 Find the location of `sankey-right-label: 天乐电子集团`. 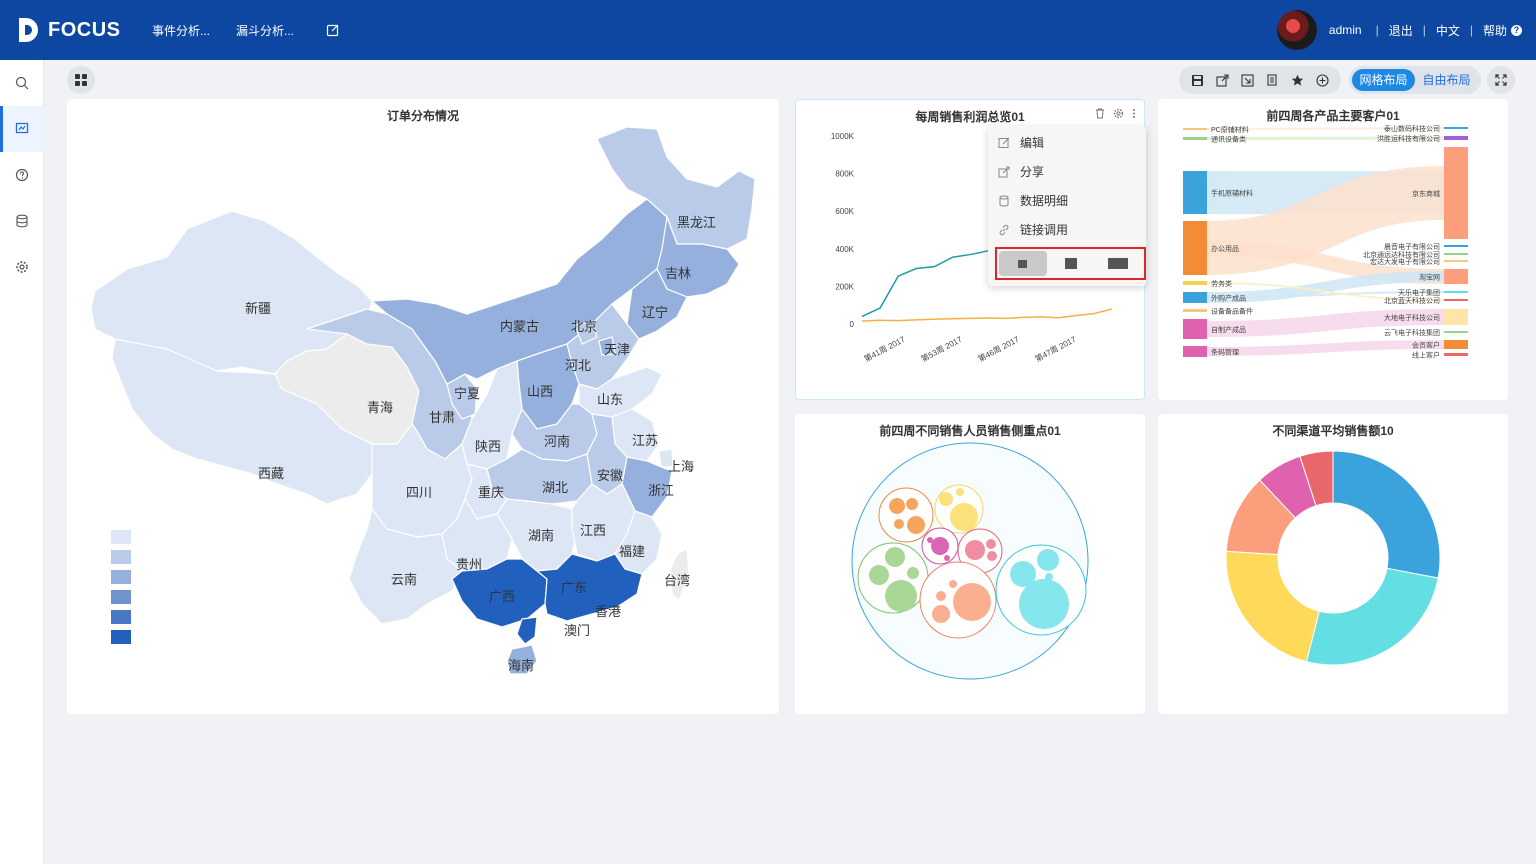

sankey-right-label: 天乐电子集团 is located at coordinates (1419, 292).